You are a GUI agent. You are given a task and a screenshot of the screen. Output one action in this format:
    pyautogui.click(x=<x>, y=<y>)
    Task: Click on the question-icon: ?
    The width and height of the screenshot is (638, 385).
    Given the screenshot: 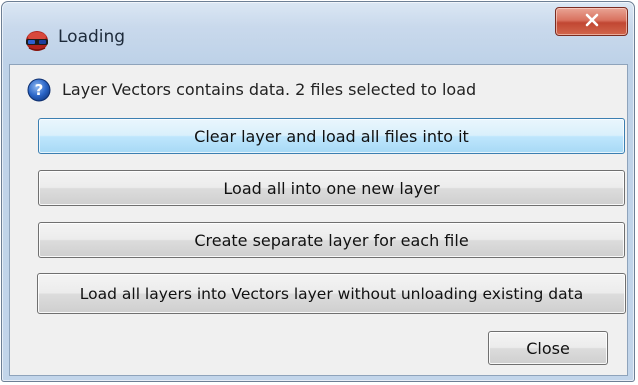 What is the action you would take?
    pyautogui.click(x=39, y=90)
    